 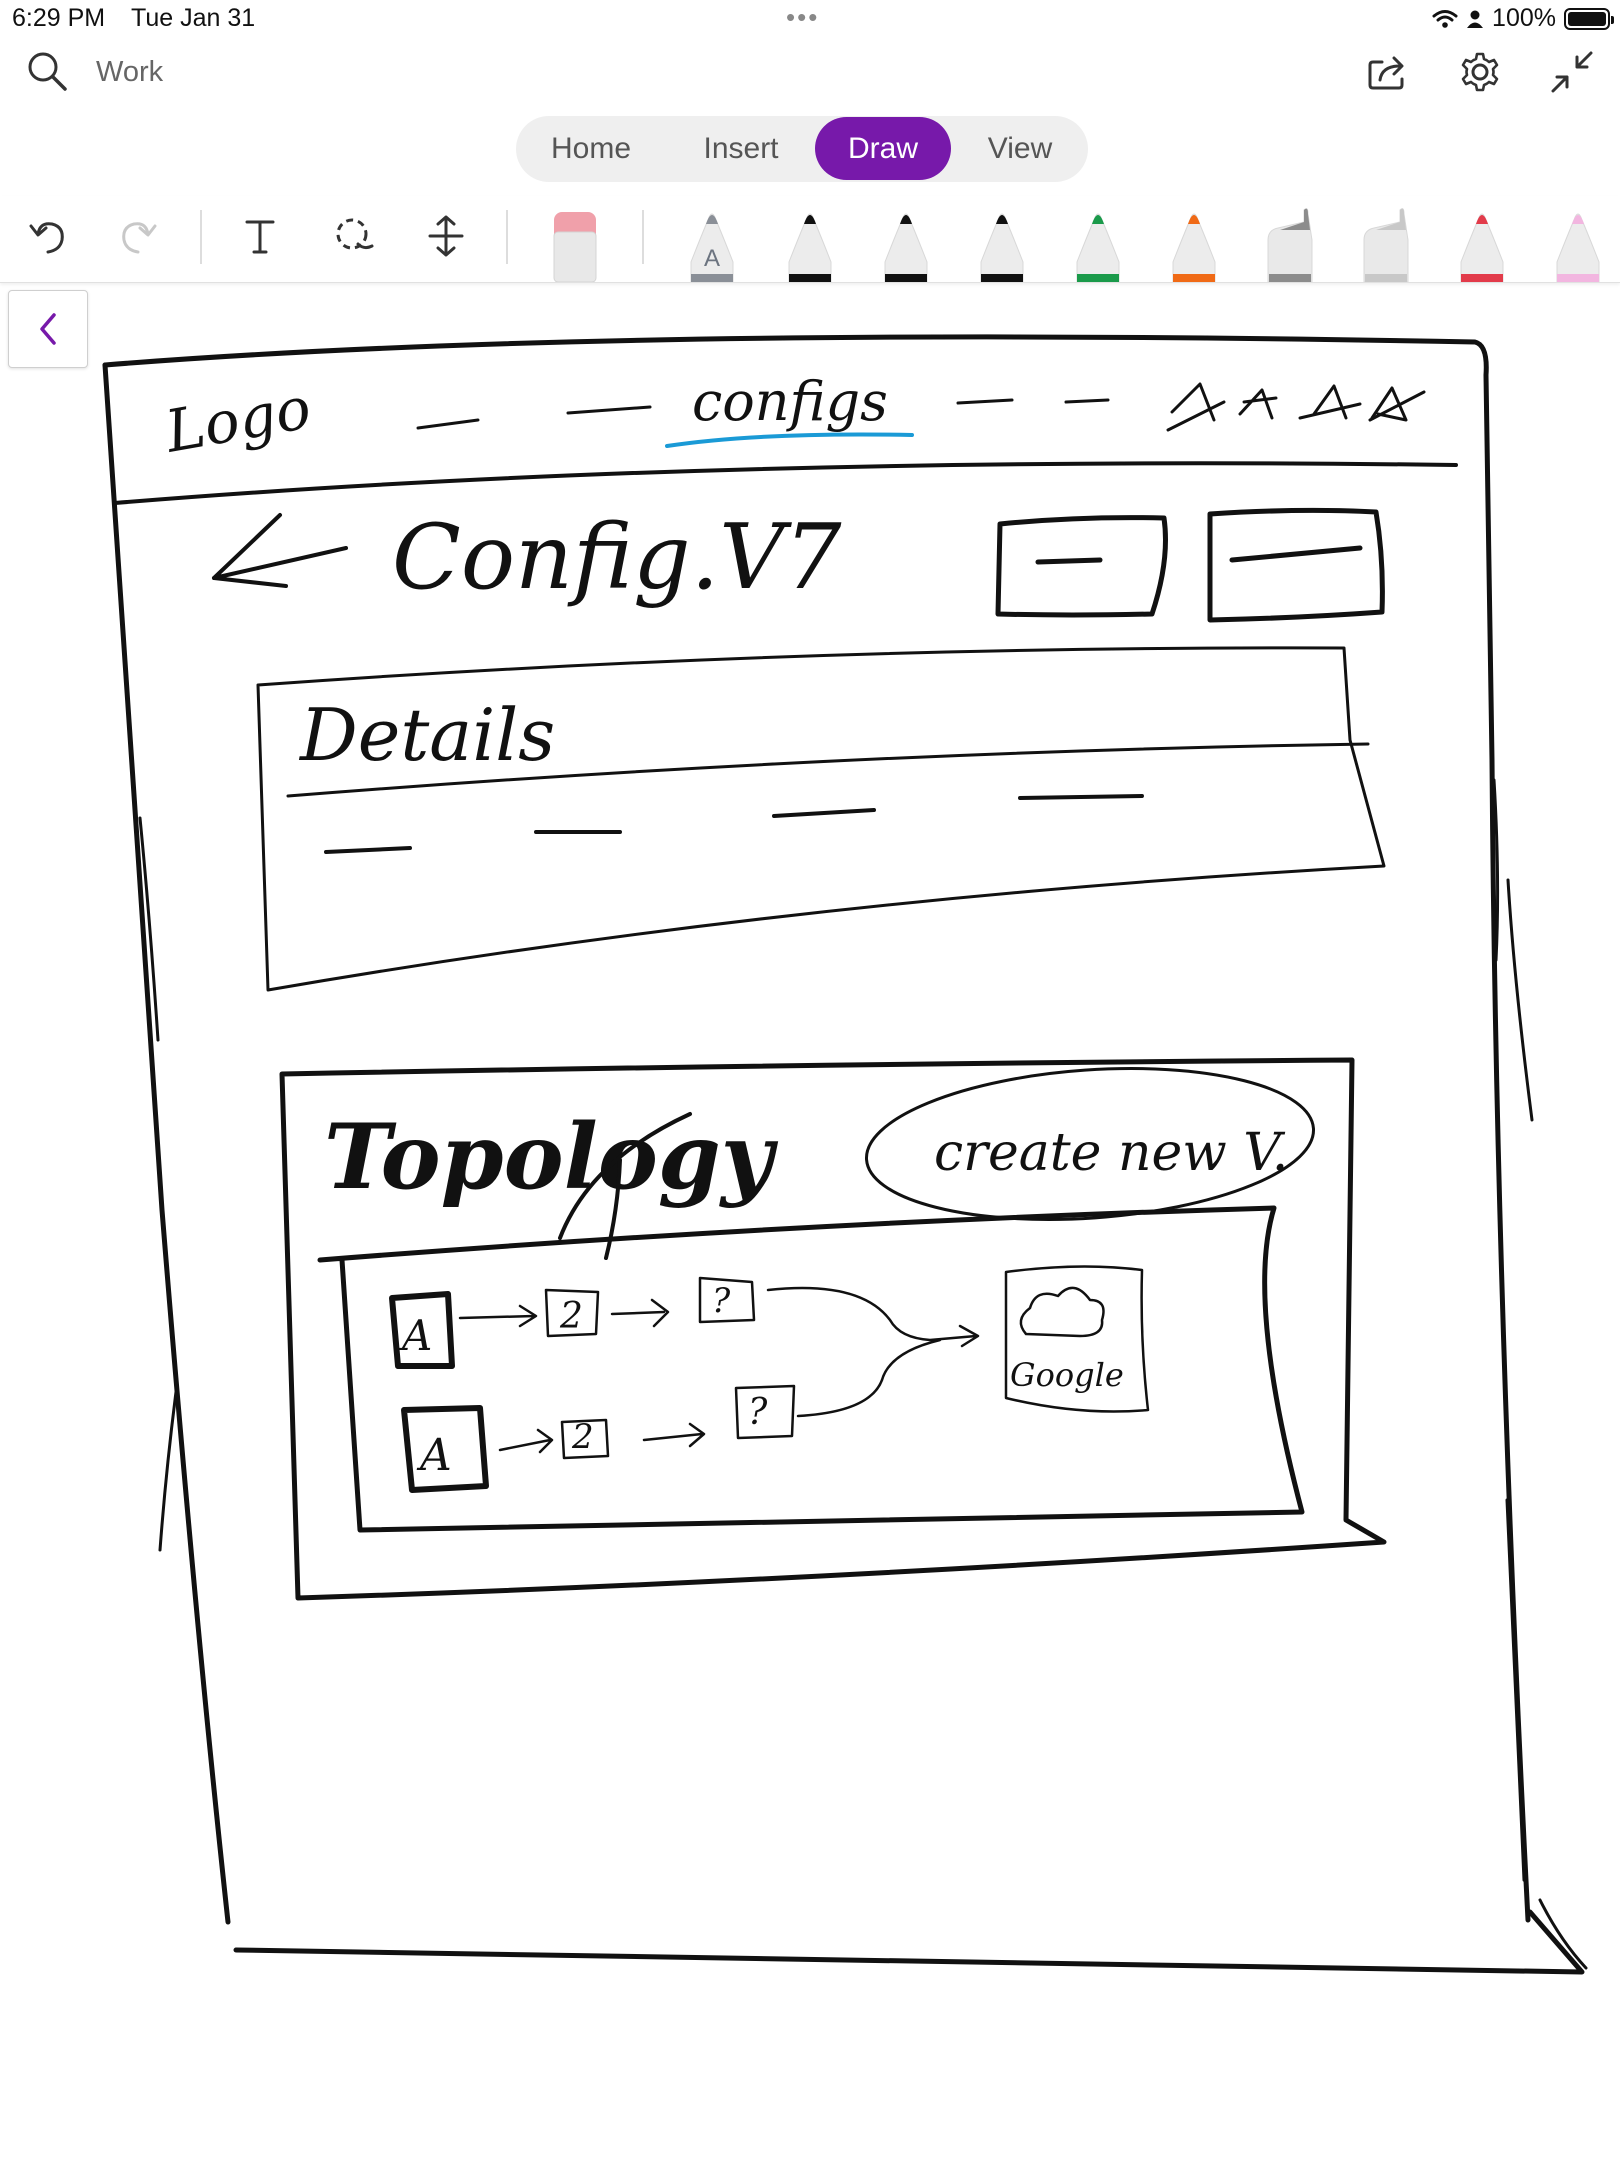 I want to click on pen-red-icon, so click(x=1482, y=247).